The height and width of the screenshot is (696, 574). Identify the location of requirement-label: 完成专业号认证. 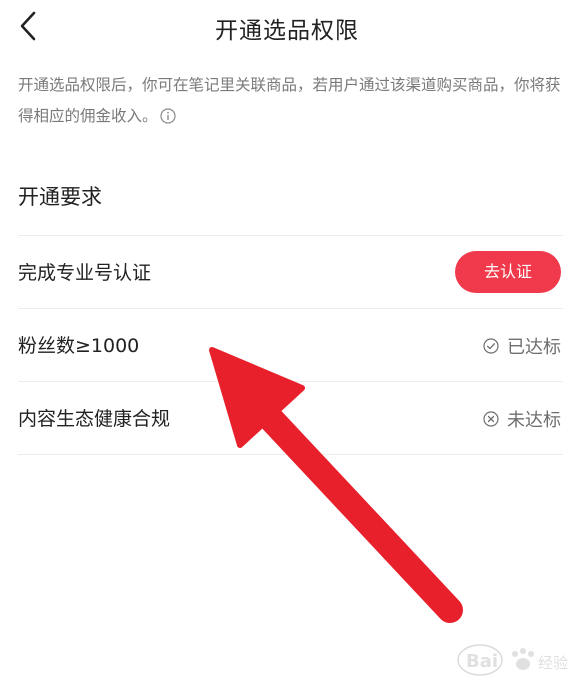
(85, 273).